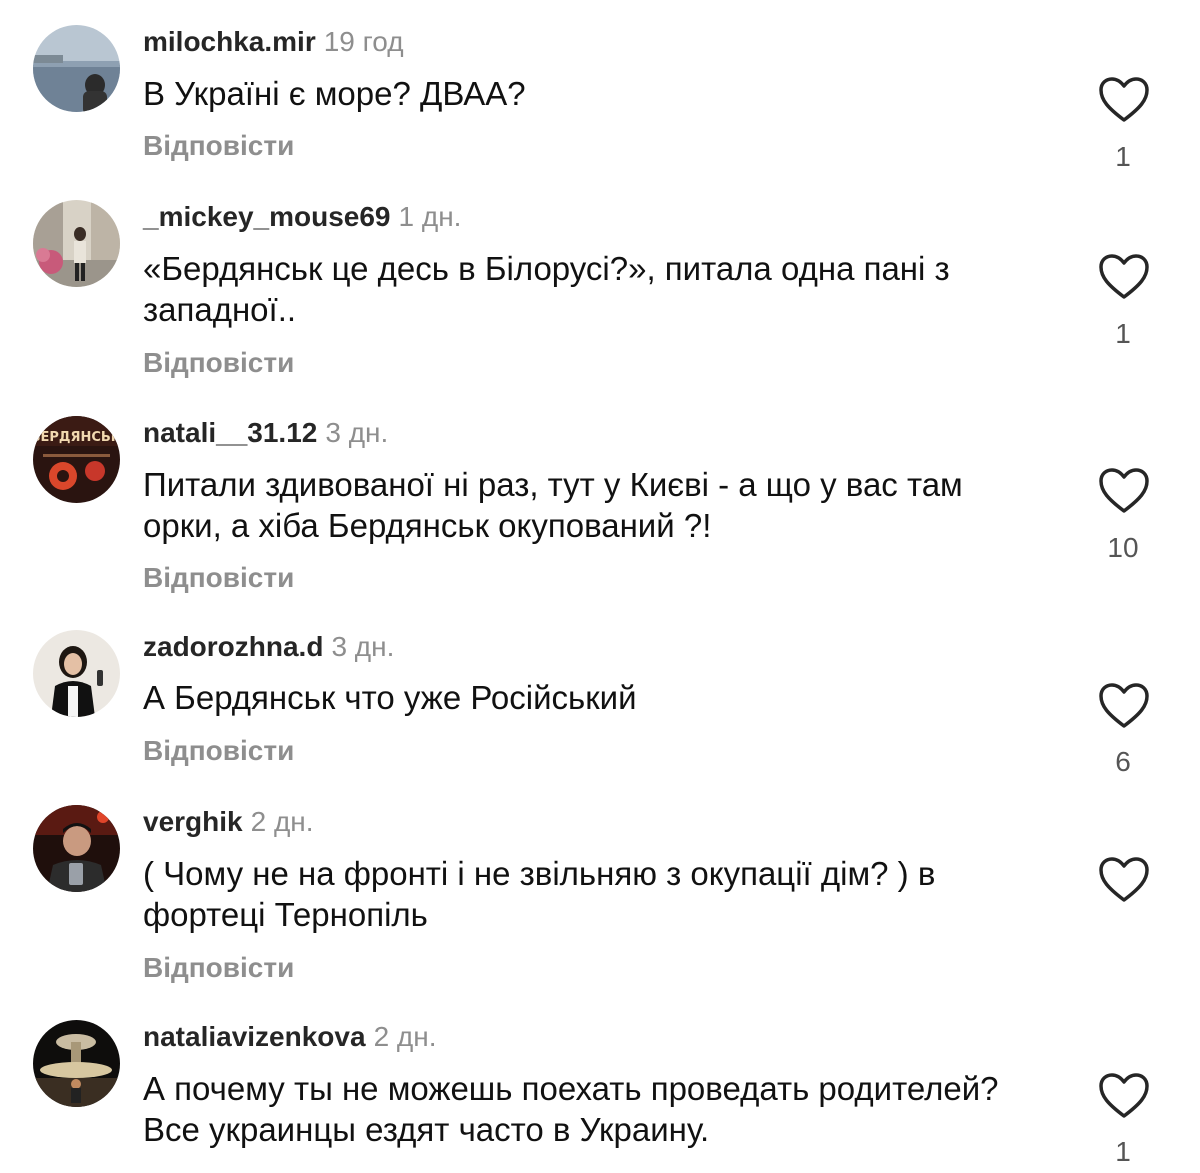 This screenshot has width=1200, height=1173. Describe the element at coordinates (390, 697) in the screenshot. I see `comment-text: А Бердянськ что уже Російський` at that location.